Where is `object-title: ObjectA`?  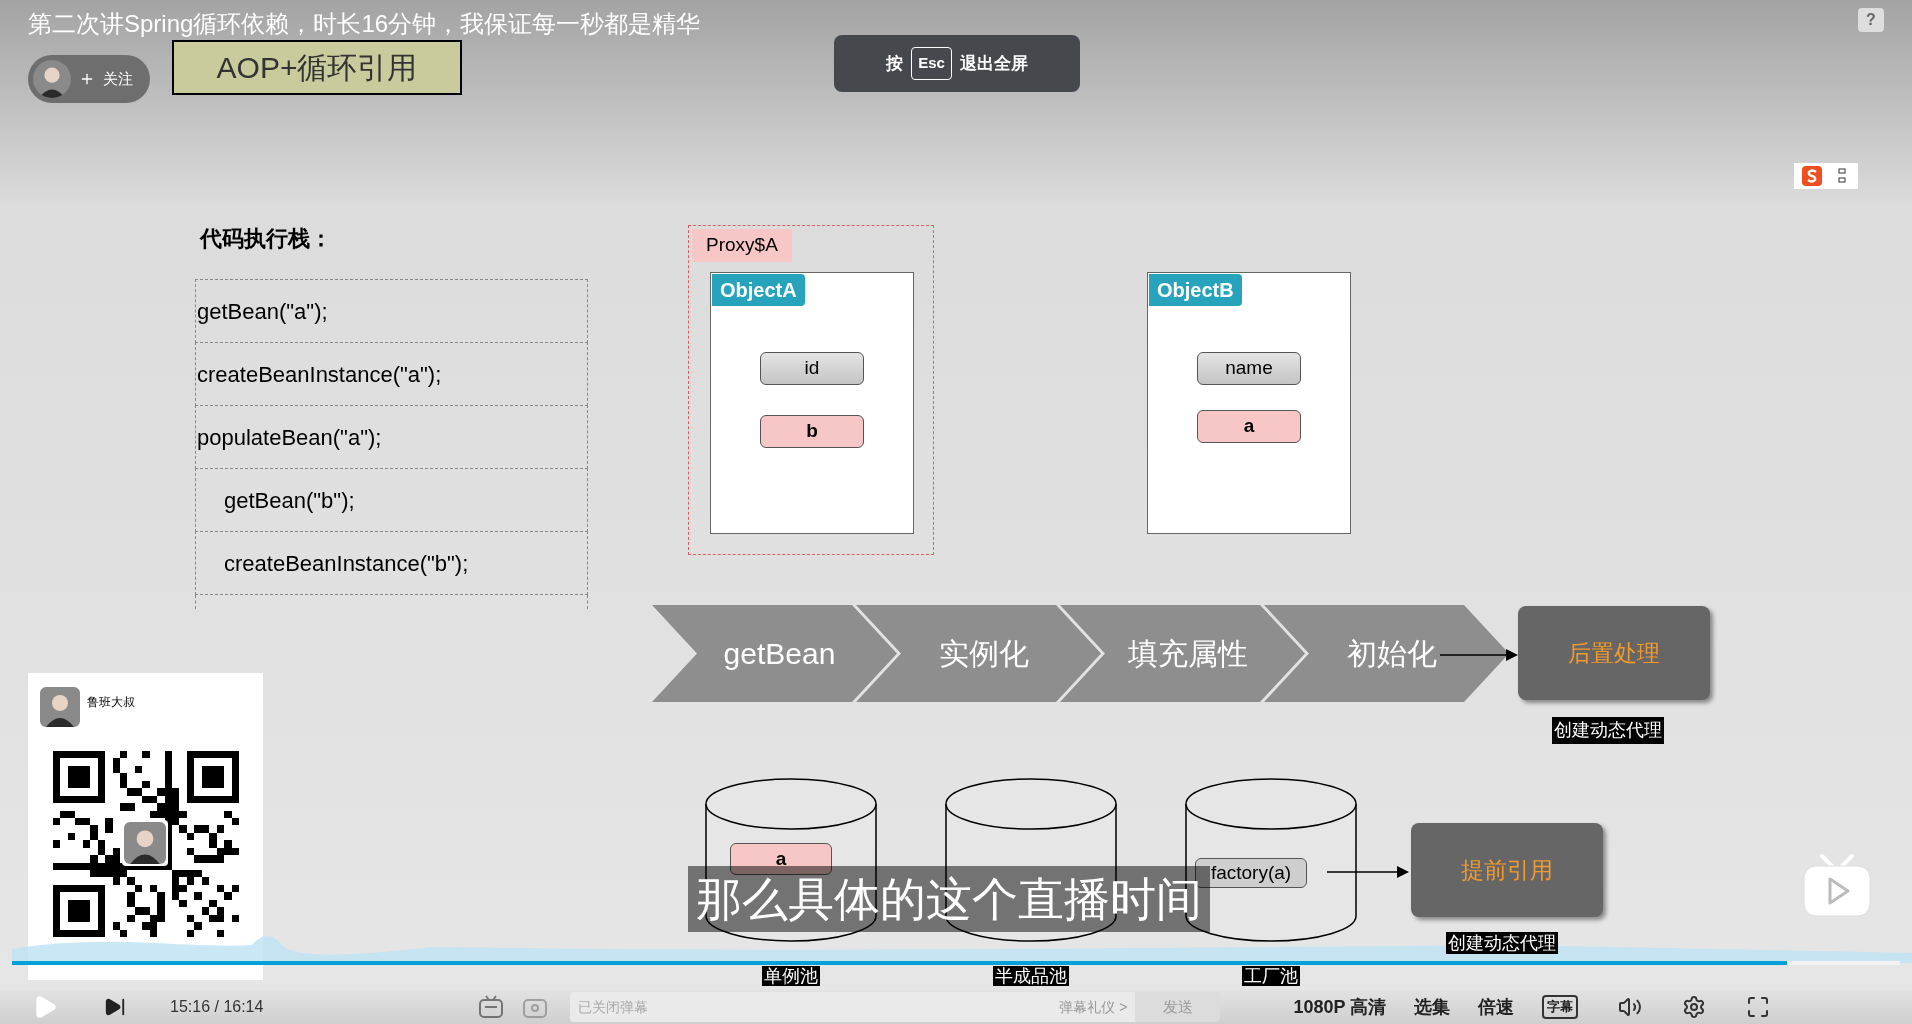
object-title: ObjectA is located at coordinates (758, 290).